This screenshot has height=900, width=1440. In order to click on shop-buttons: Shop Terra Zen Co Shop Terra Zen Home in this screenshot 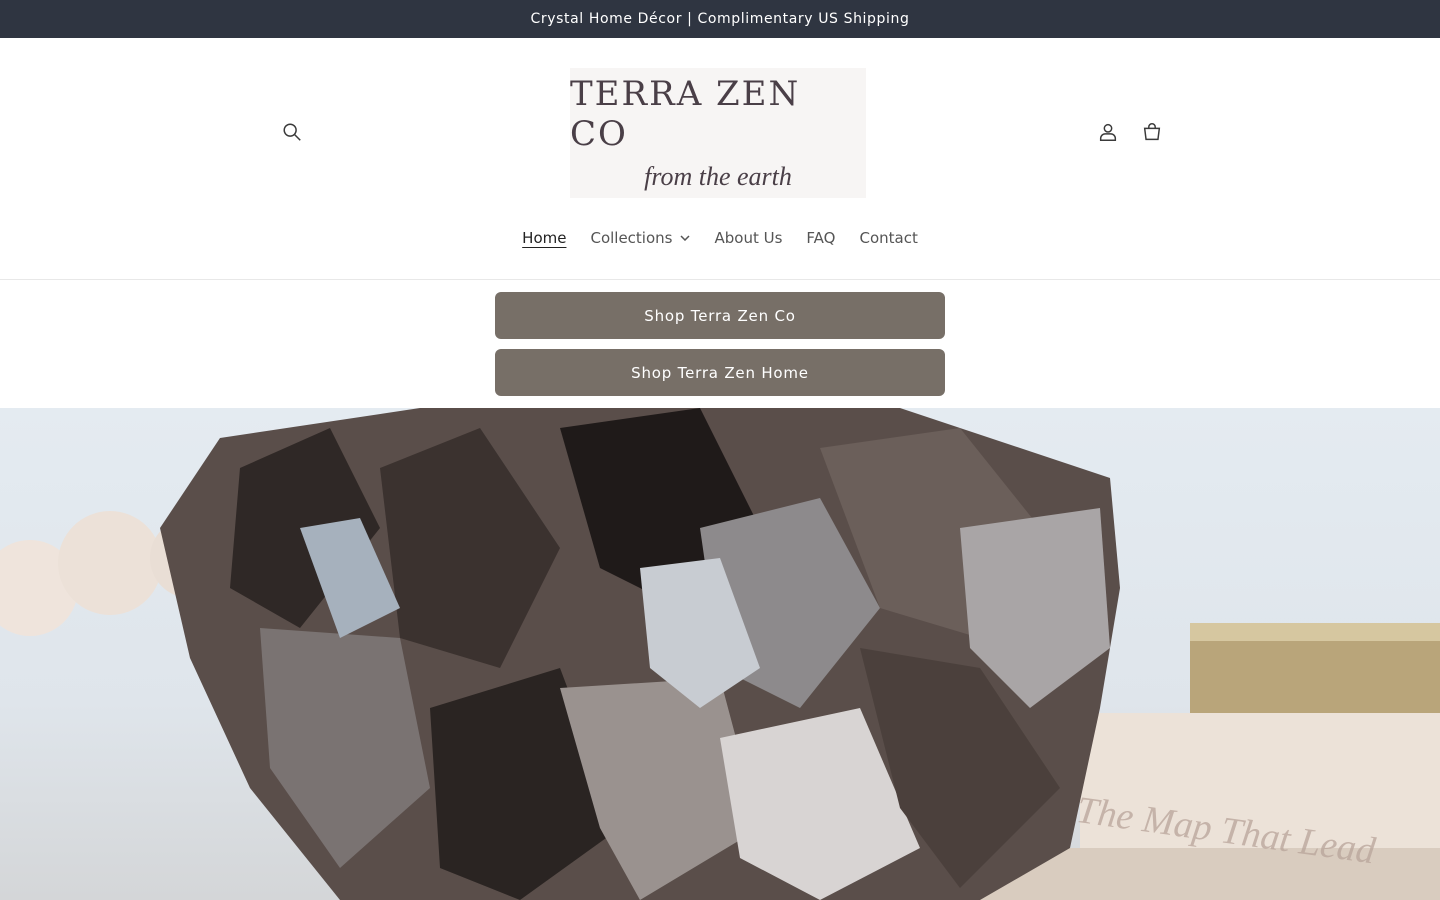, I will do `click(720, 349)`.